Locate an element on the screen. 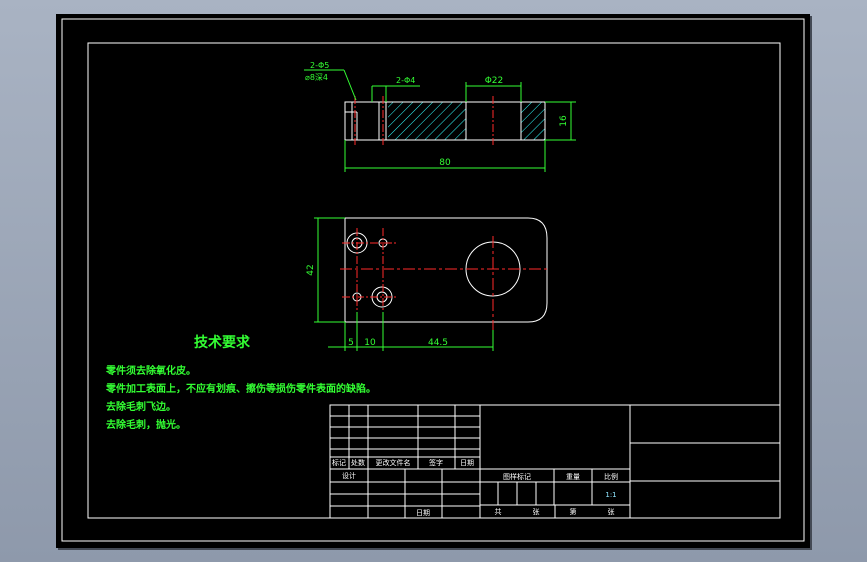 The width and height of the screenshot is (867, 562). weight-label: 重量 is located at coordinates (573, 477).